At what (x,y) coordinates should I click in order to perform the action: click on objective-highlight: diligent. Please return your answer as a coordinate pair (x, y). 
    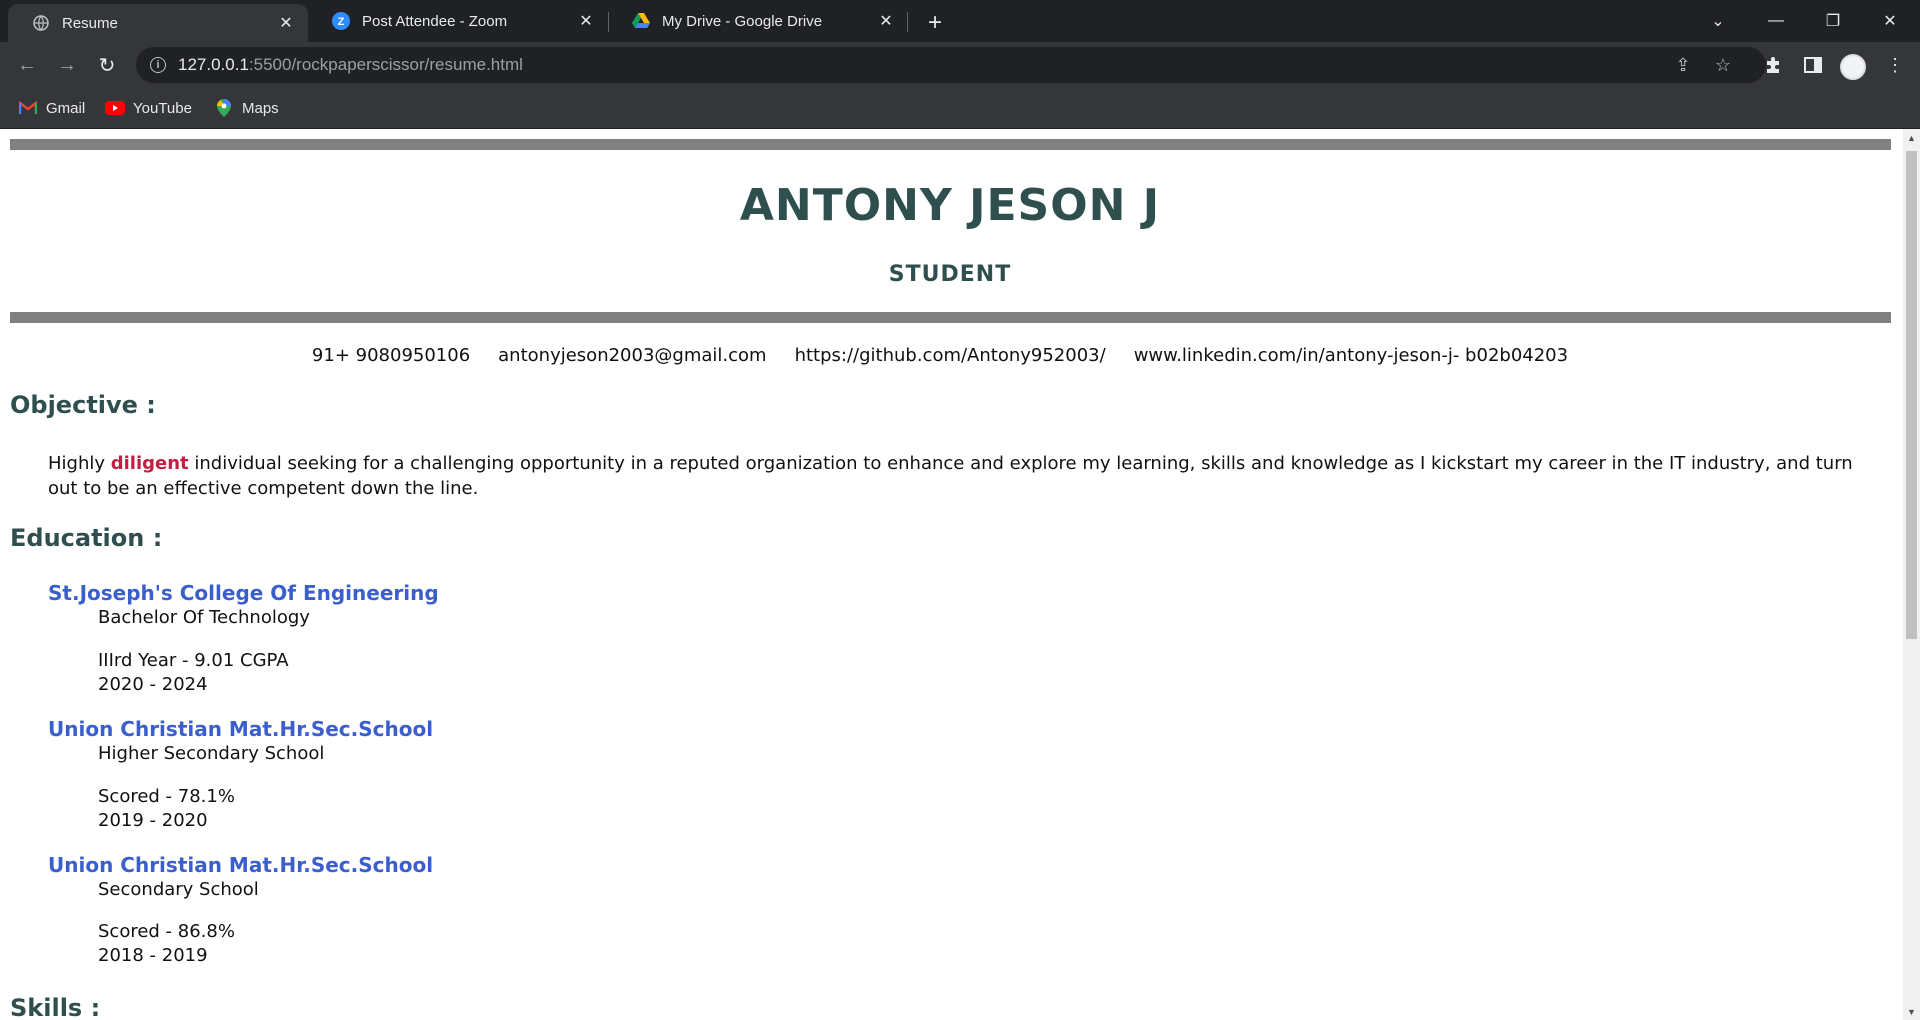
    Looking at the image, I should click on (149, 463).